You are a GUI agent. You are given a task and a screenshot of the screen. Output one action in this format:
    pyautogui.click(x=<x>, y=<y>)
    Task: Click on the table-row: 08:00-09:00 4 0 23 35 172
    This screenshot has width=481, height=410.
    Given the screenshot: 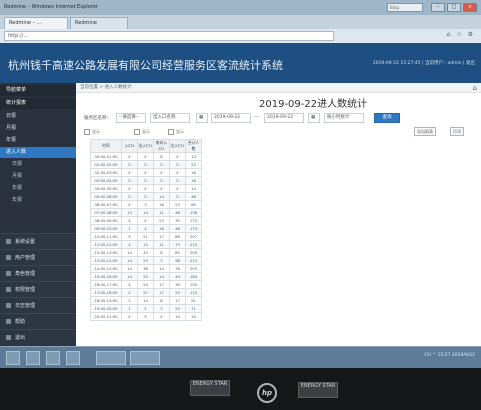 What is the action you would take?
    pyautogui.click(x=146, y=220)
    